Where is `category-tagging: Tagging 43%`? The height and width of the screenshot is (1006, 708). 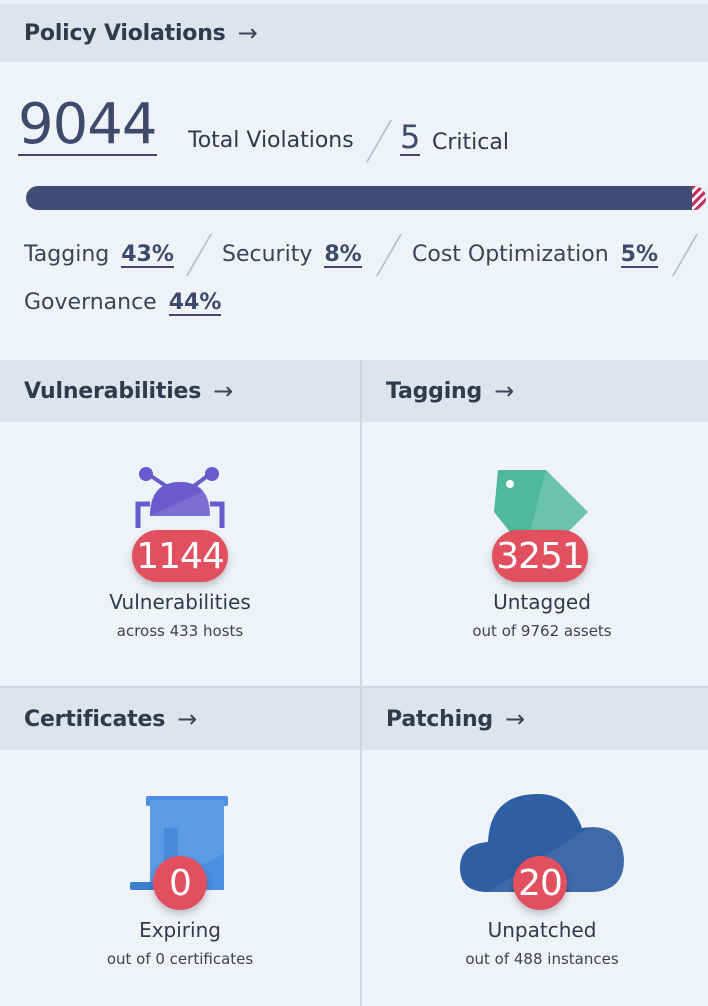 category-tagging: Tagging 43% is located at coordinates (99, 255).